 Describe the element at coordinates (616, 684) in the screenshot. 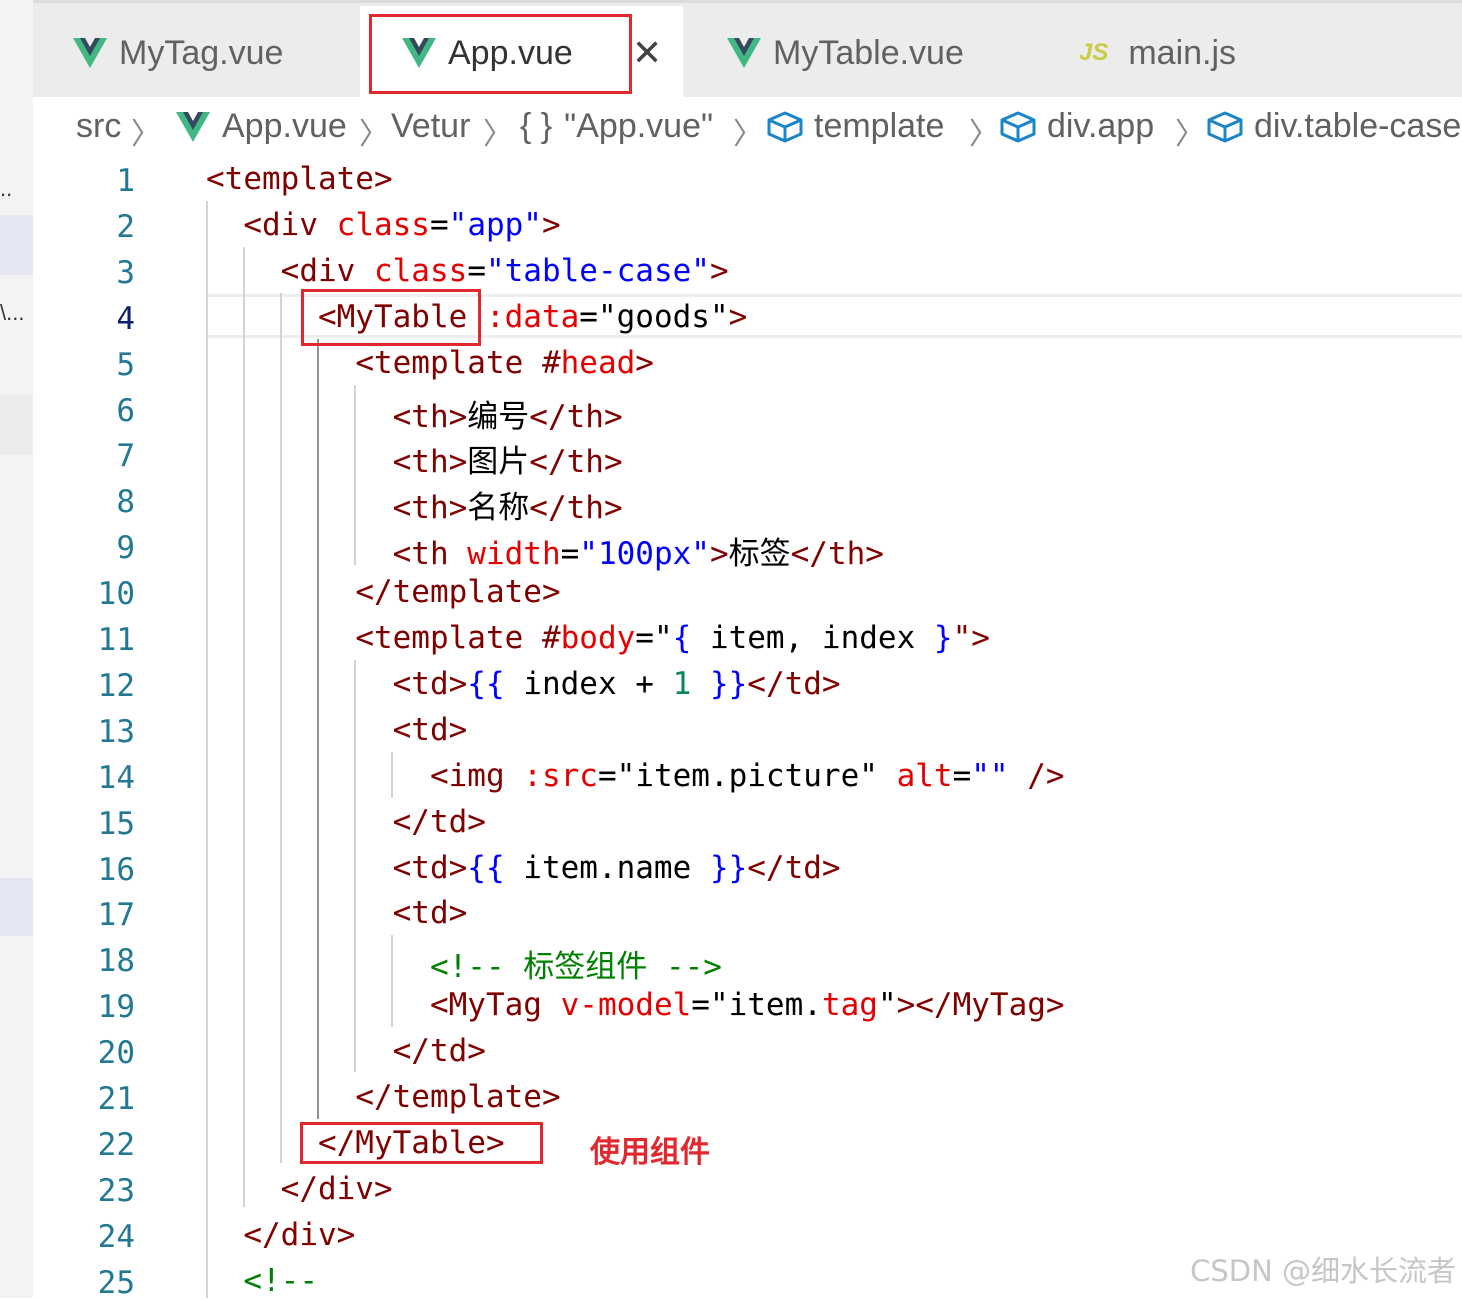

I see `code-line: <td>{{ index + 1 }}</td>` at that location.